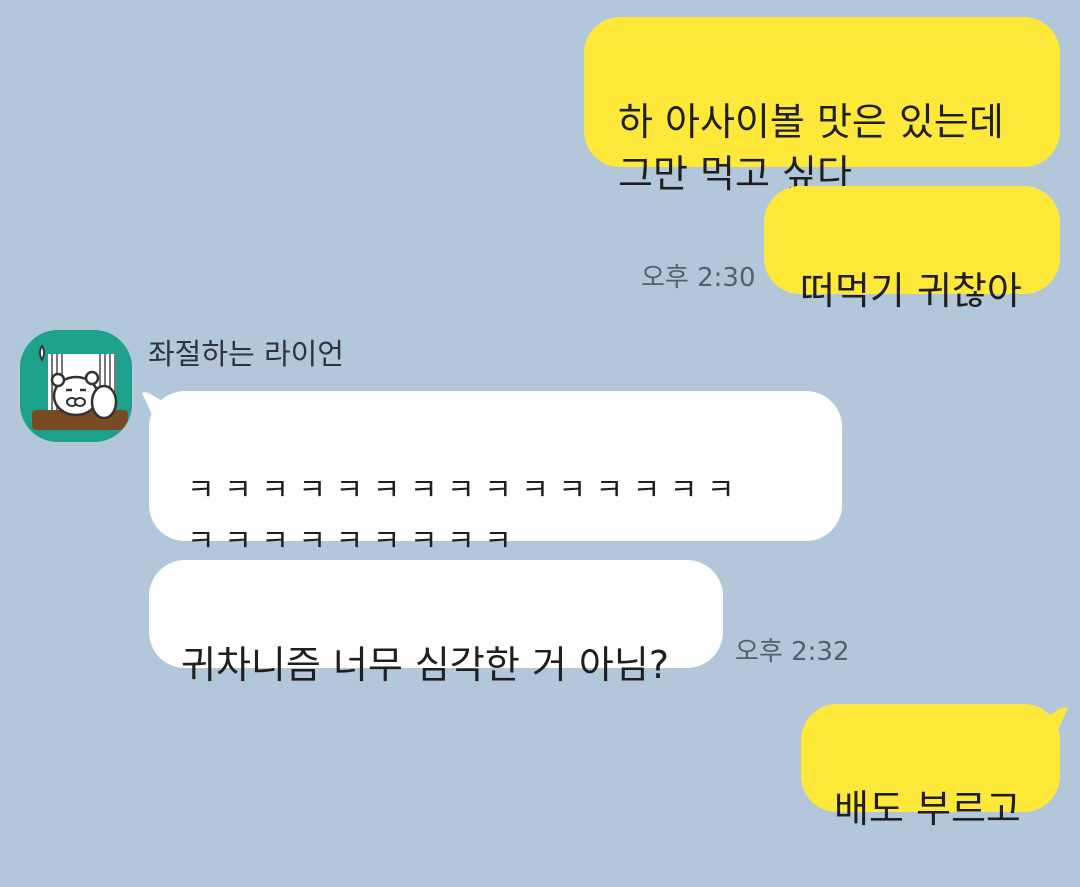  I want to click on message-text: 떠먹기 귀찮아, so click(911, 291).